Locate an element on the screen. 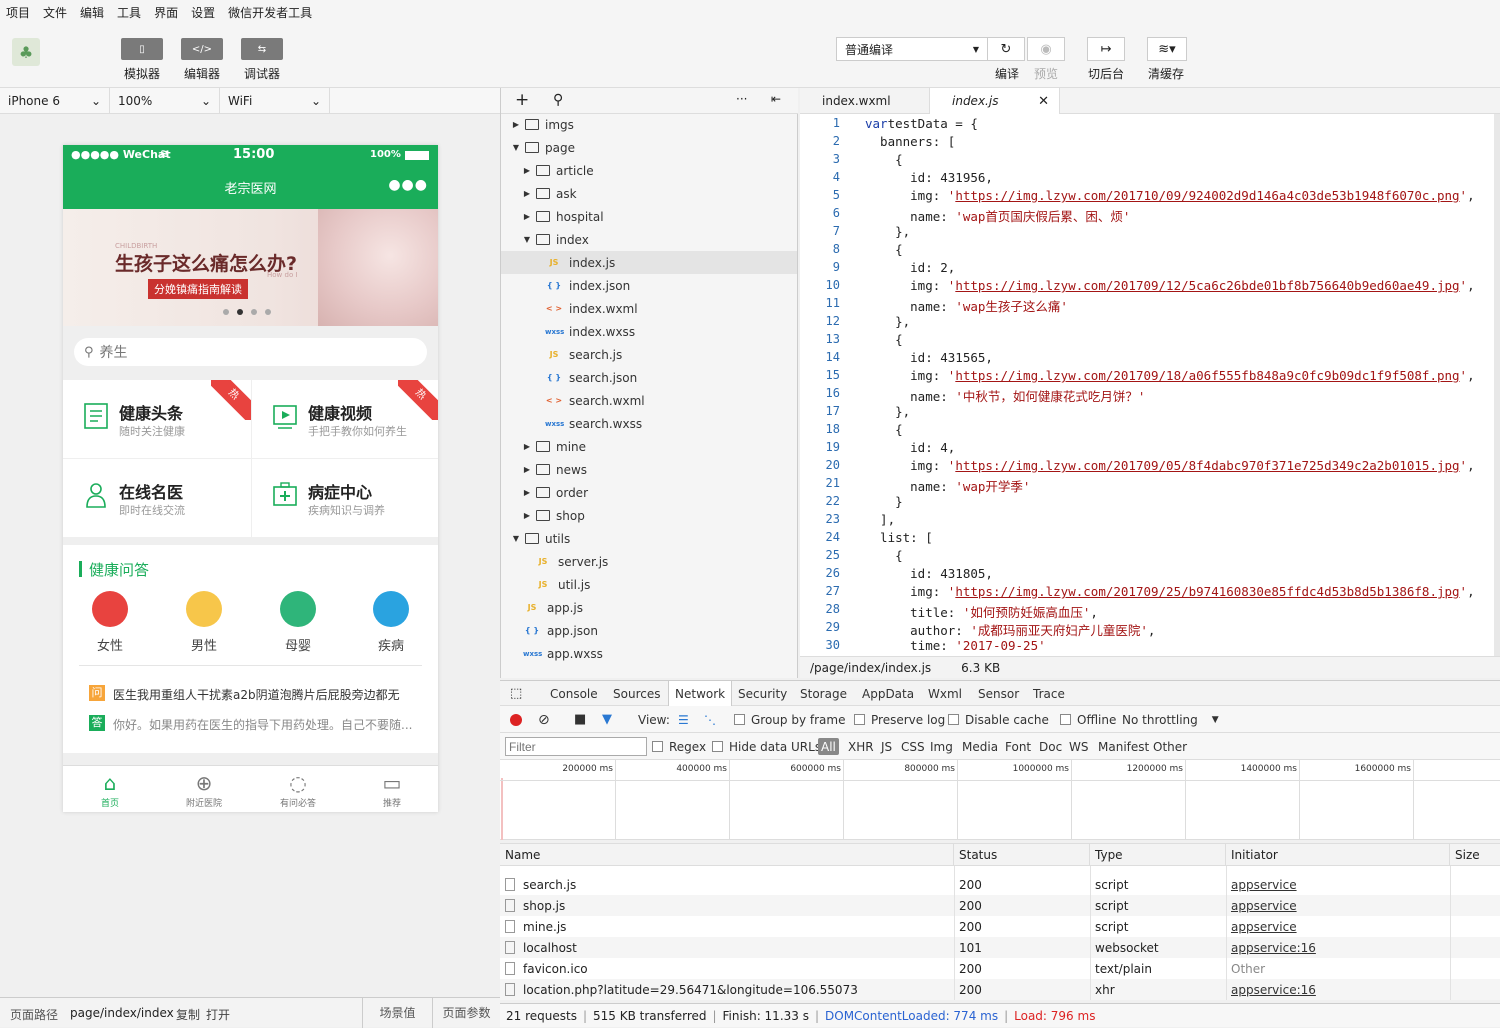  zoom-select: 100% ⌄ is located at coordinates (165, 101).